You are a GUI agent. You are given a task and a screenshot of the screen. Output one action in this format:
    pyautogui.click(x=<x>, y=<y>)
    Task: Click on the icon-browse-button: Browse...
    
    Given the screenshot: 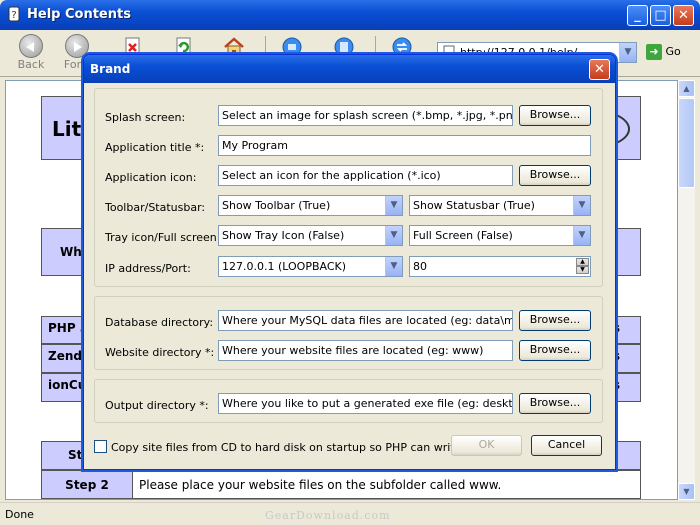 What is the action you would take?
    pyautogui.click(x=555, y=175)
    